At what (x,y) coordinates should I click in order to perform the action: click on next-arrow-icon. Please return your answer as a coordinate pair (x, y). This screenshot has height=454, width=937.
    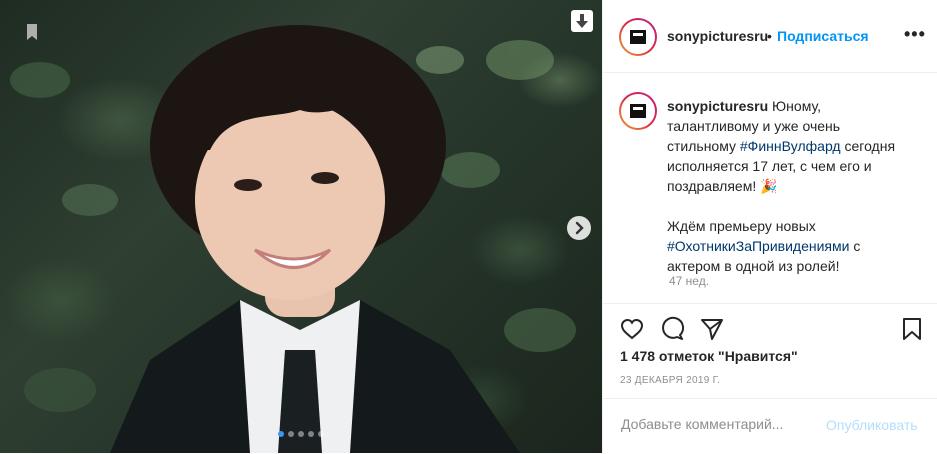
    Looking at the image, I should click on (579, 228).